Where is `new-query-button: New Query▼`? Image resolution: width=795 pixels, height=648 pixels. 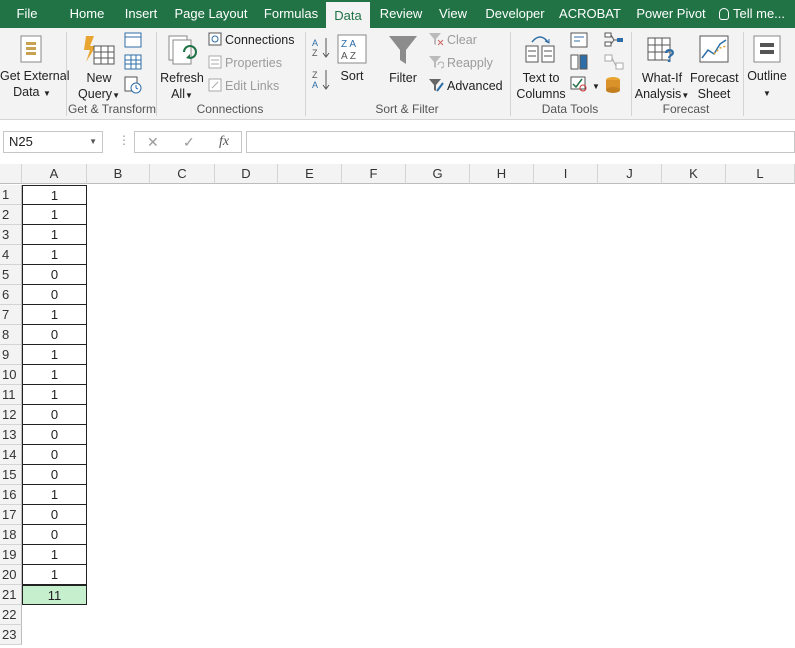 new-query-button: New Query▼ is located at coordinates (99, 66).